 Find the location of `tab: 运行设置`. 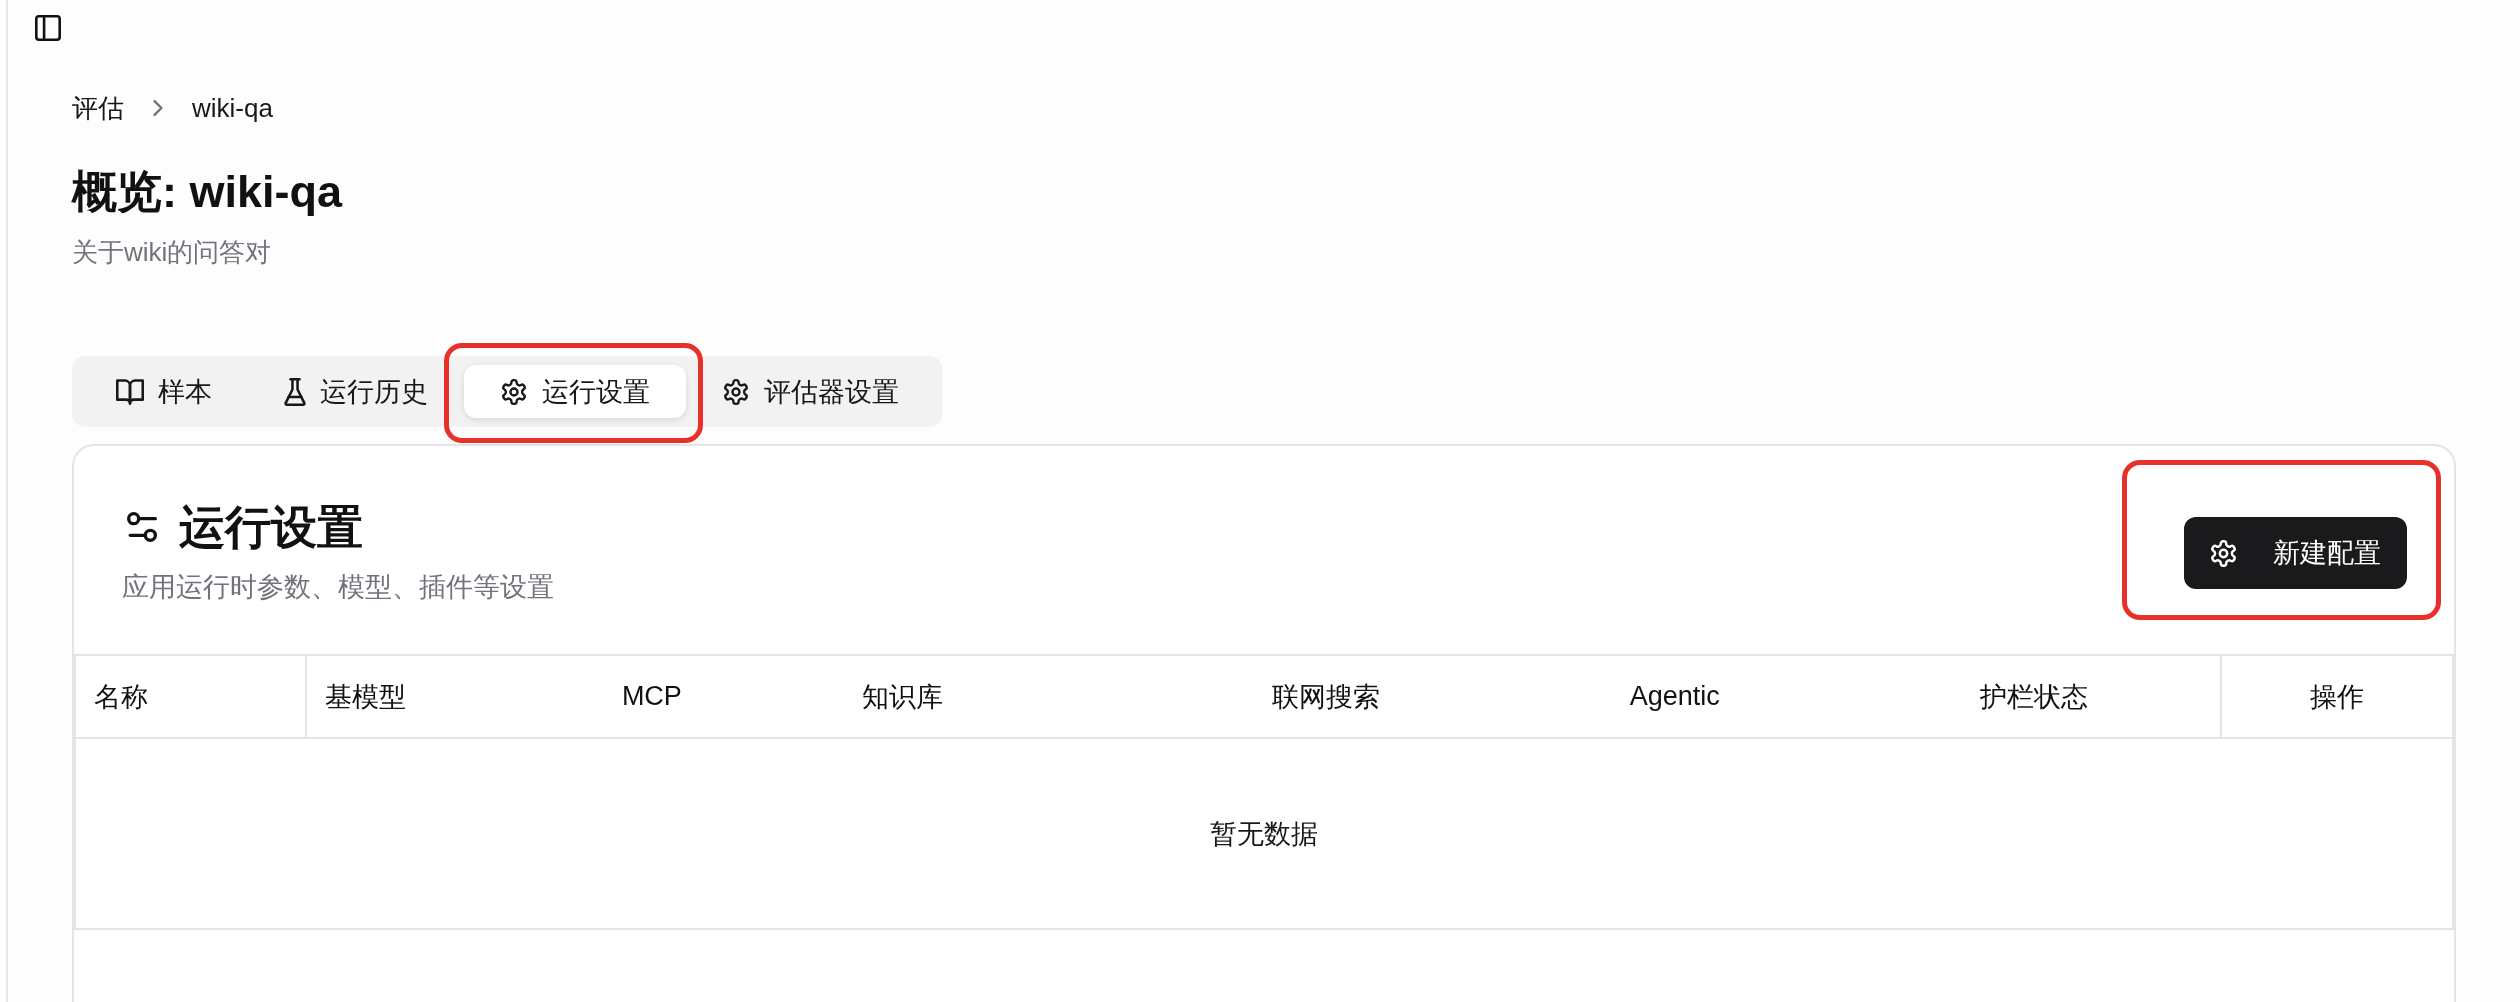

tab: 运行设置 is located at coordinates (575, 391).